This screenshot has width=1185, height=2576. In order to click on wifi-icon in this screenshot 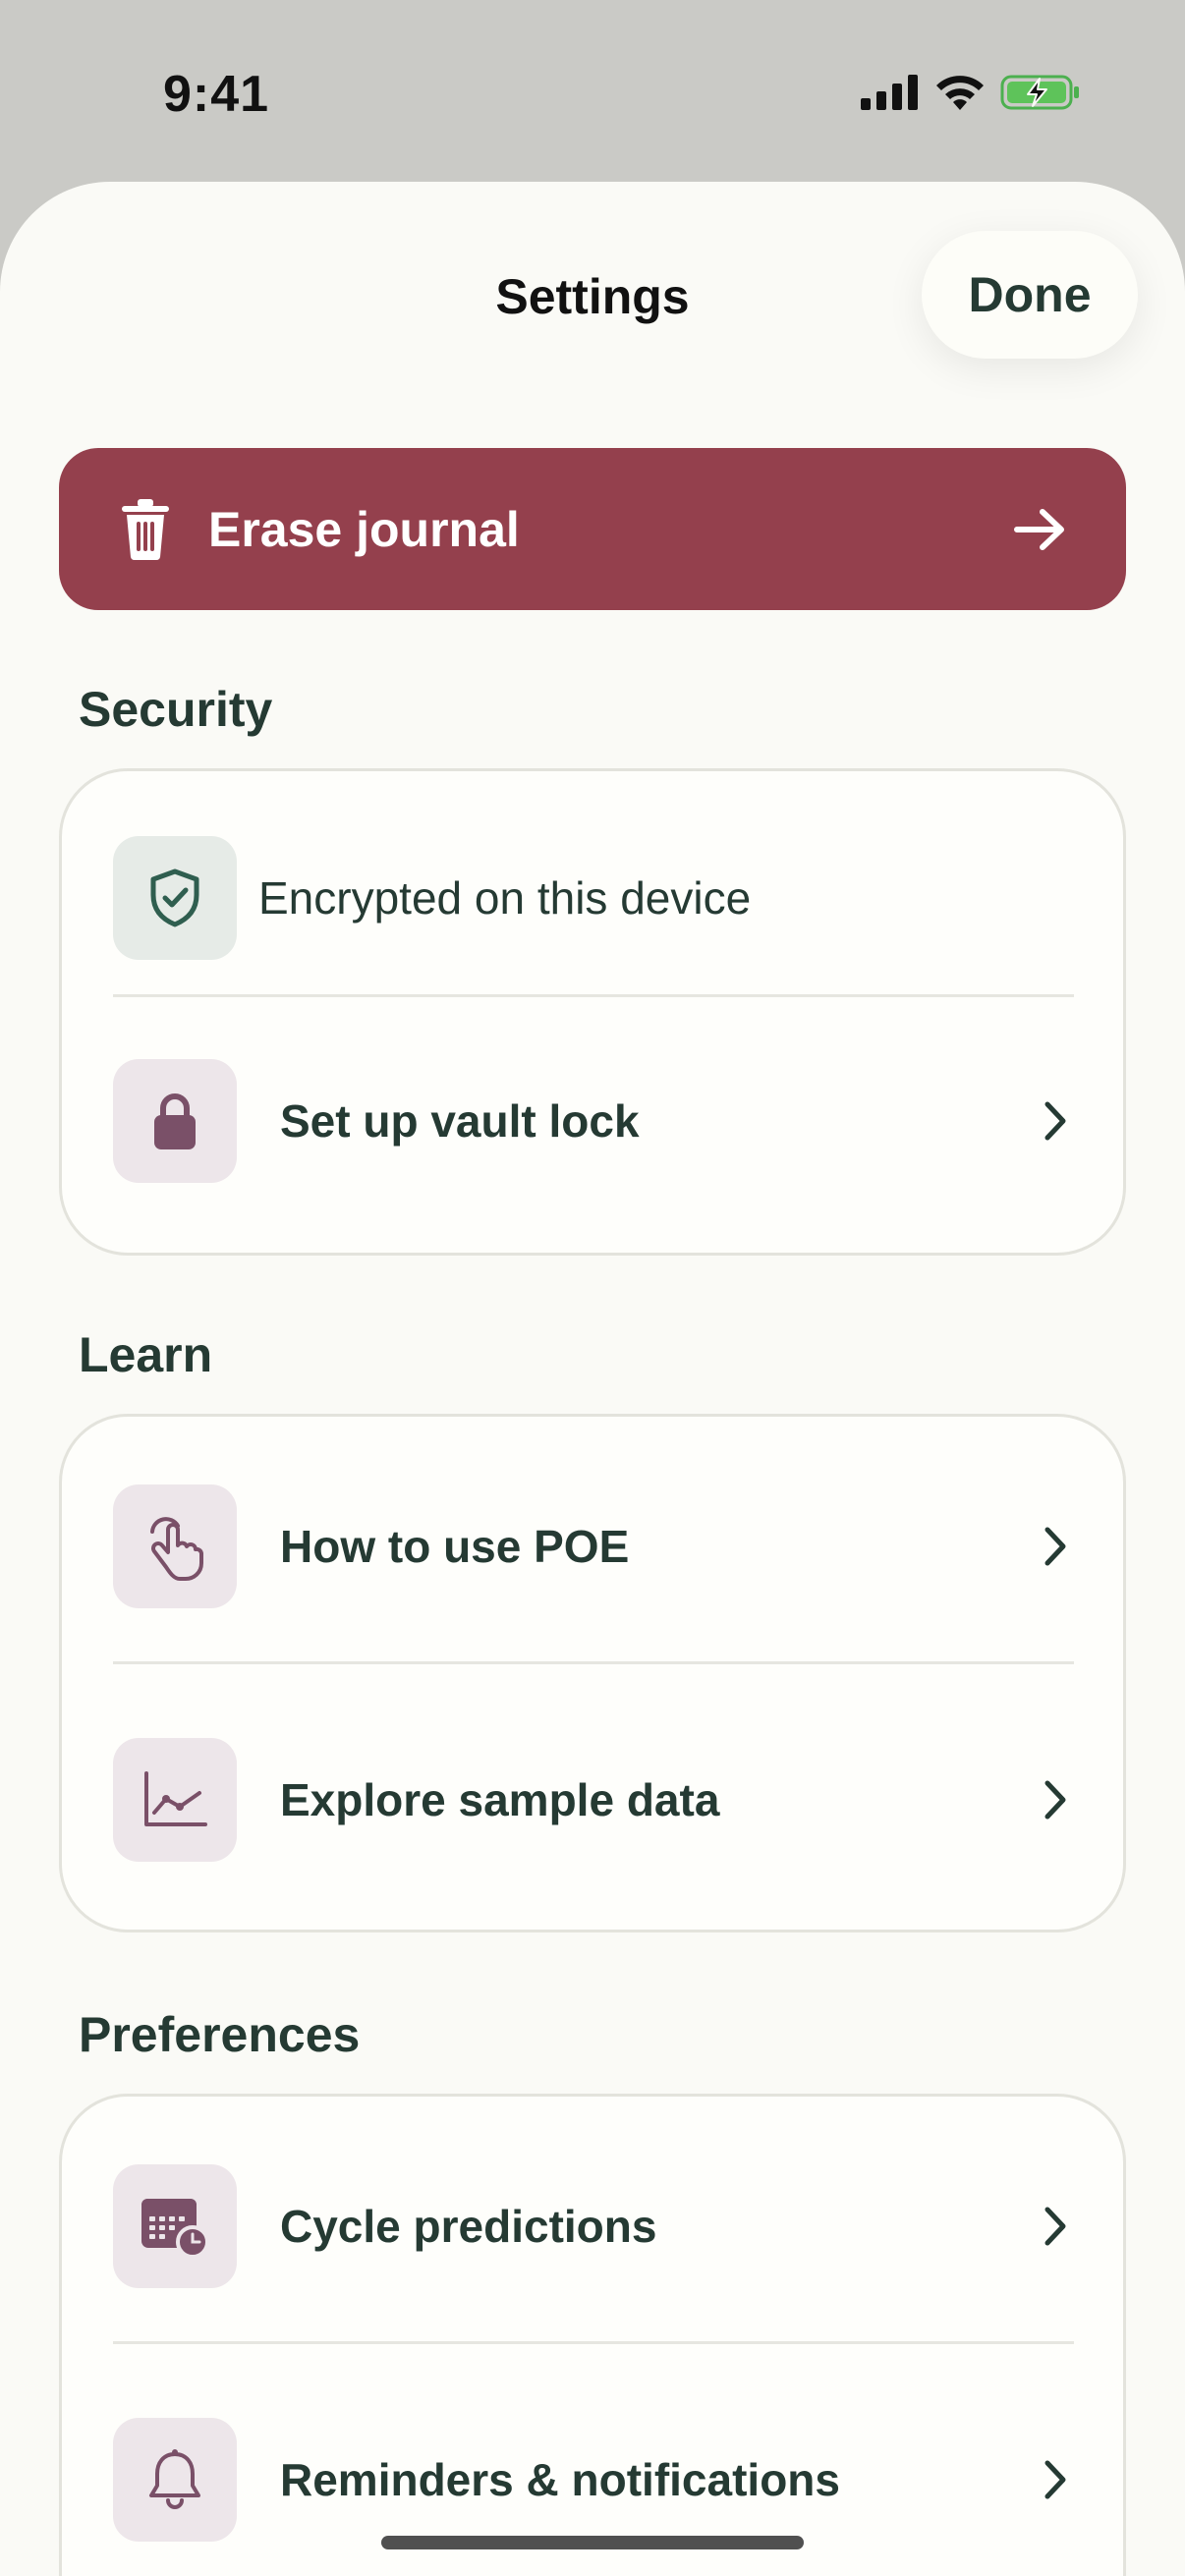, I will do `click(960, 93)`.